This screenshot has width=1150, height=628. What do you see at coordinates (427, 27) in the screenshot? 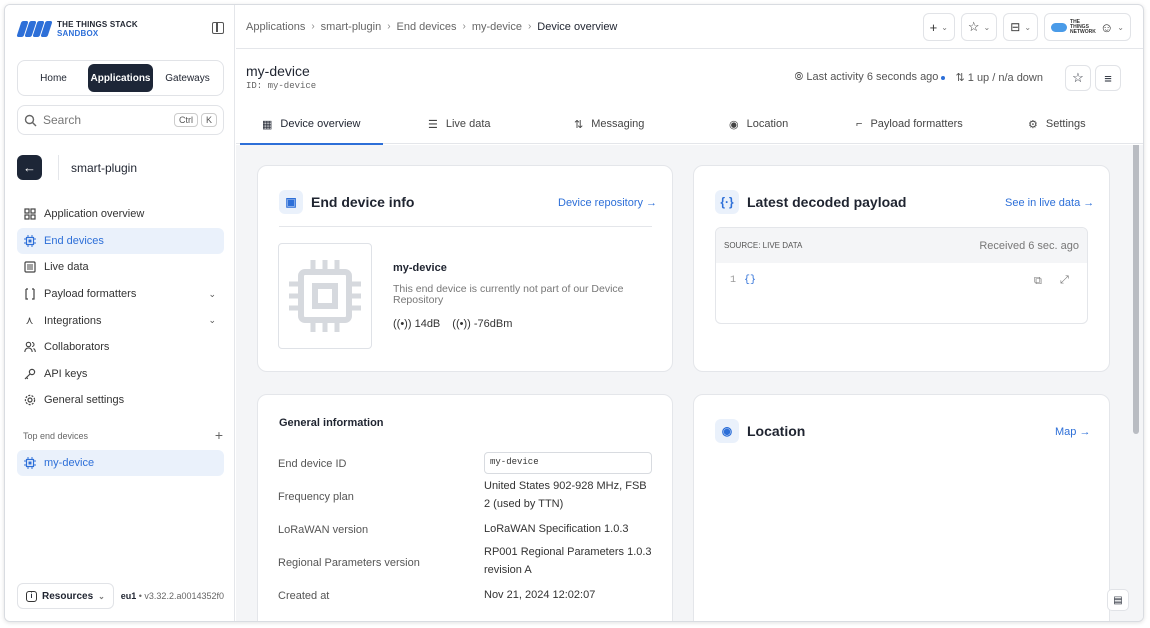
I see `breadcrumb-end-devices: End devices` at bounding box center [427, 27].